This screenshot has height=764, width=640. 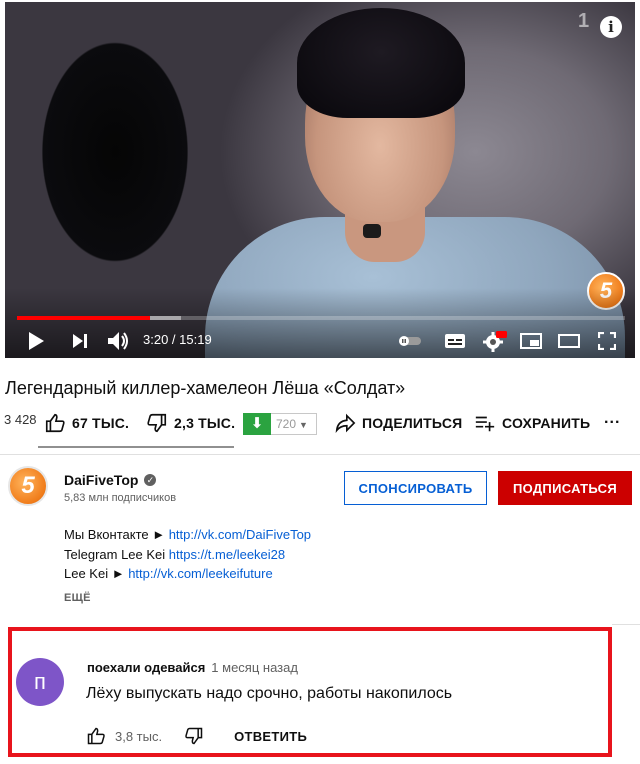 I want to click on comment-header: поехали одевайся 1 месяц назад, so click(x=192, y=667).